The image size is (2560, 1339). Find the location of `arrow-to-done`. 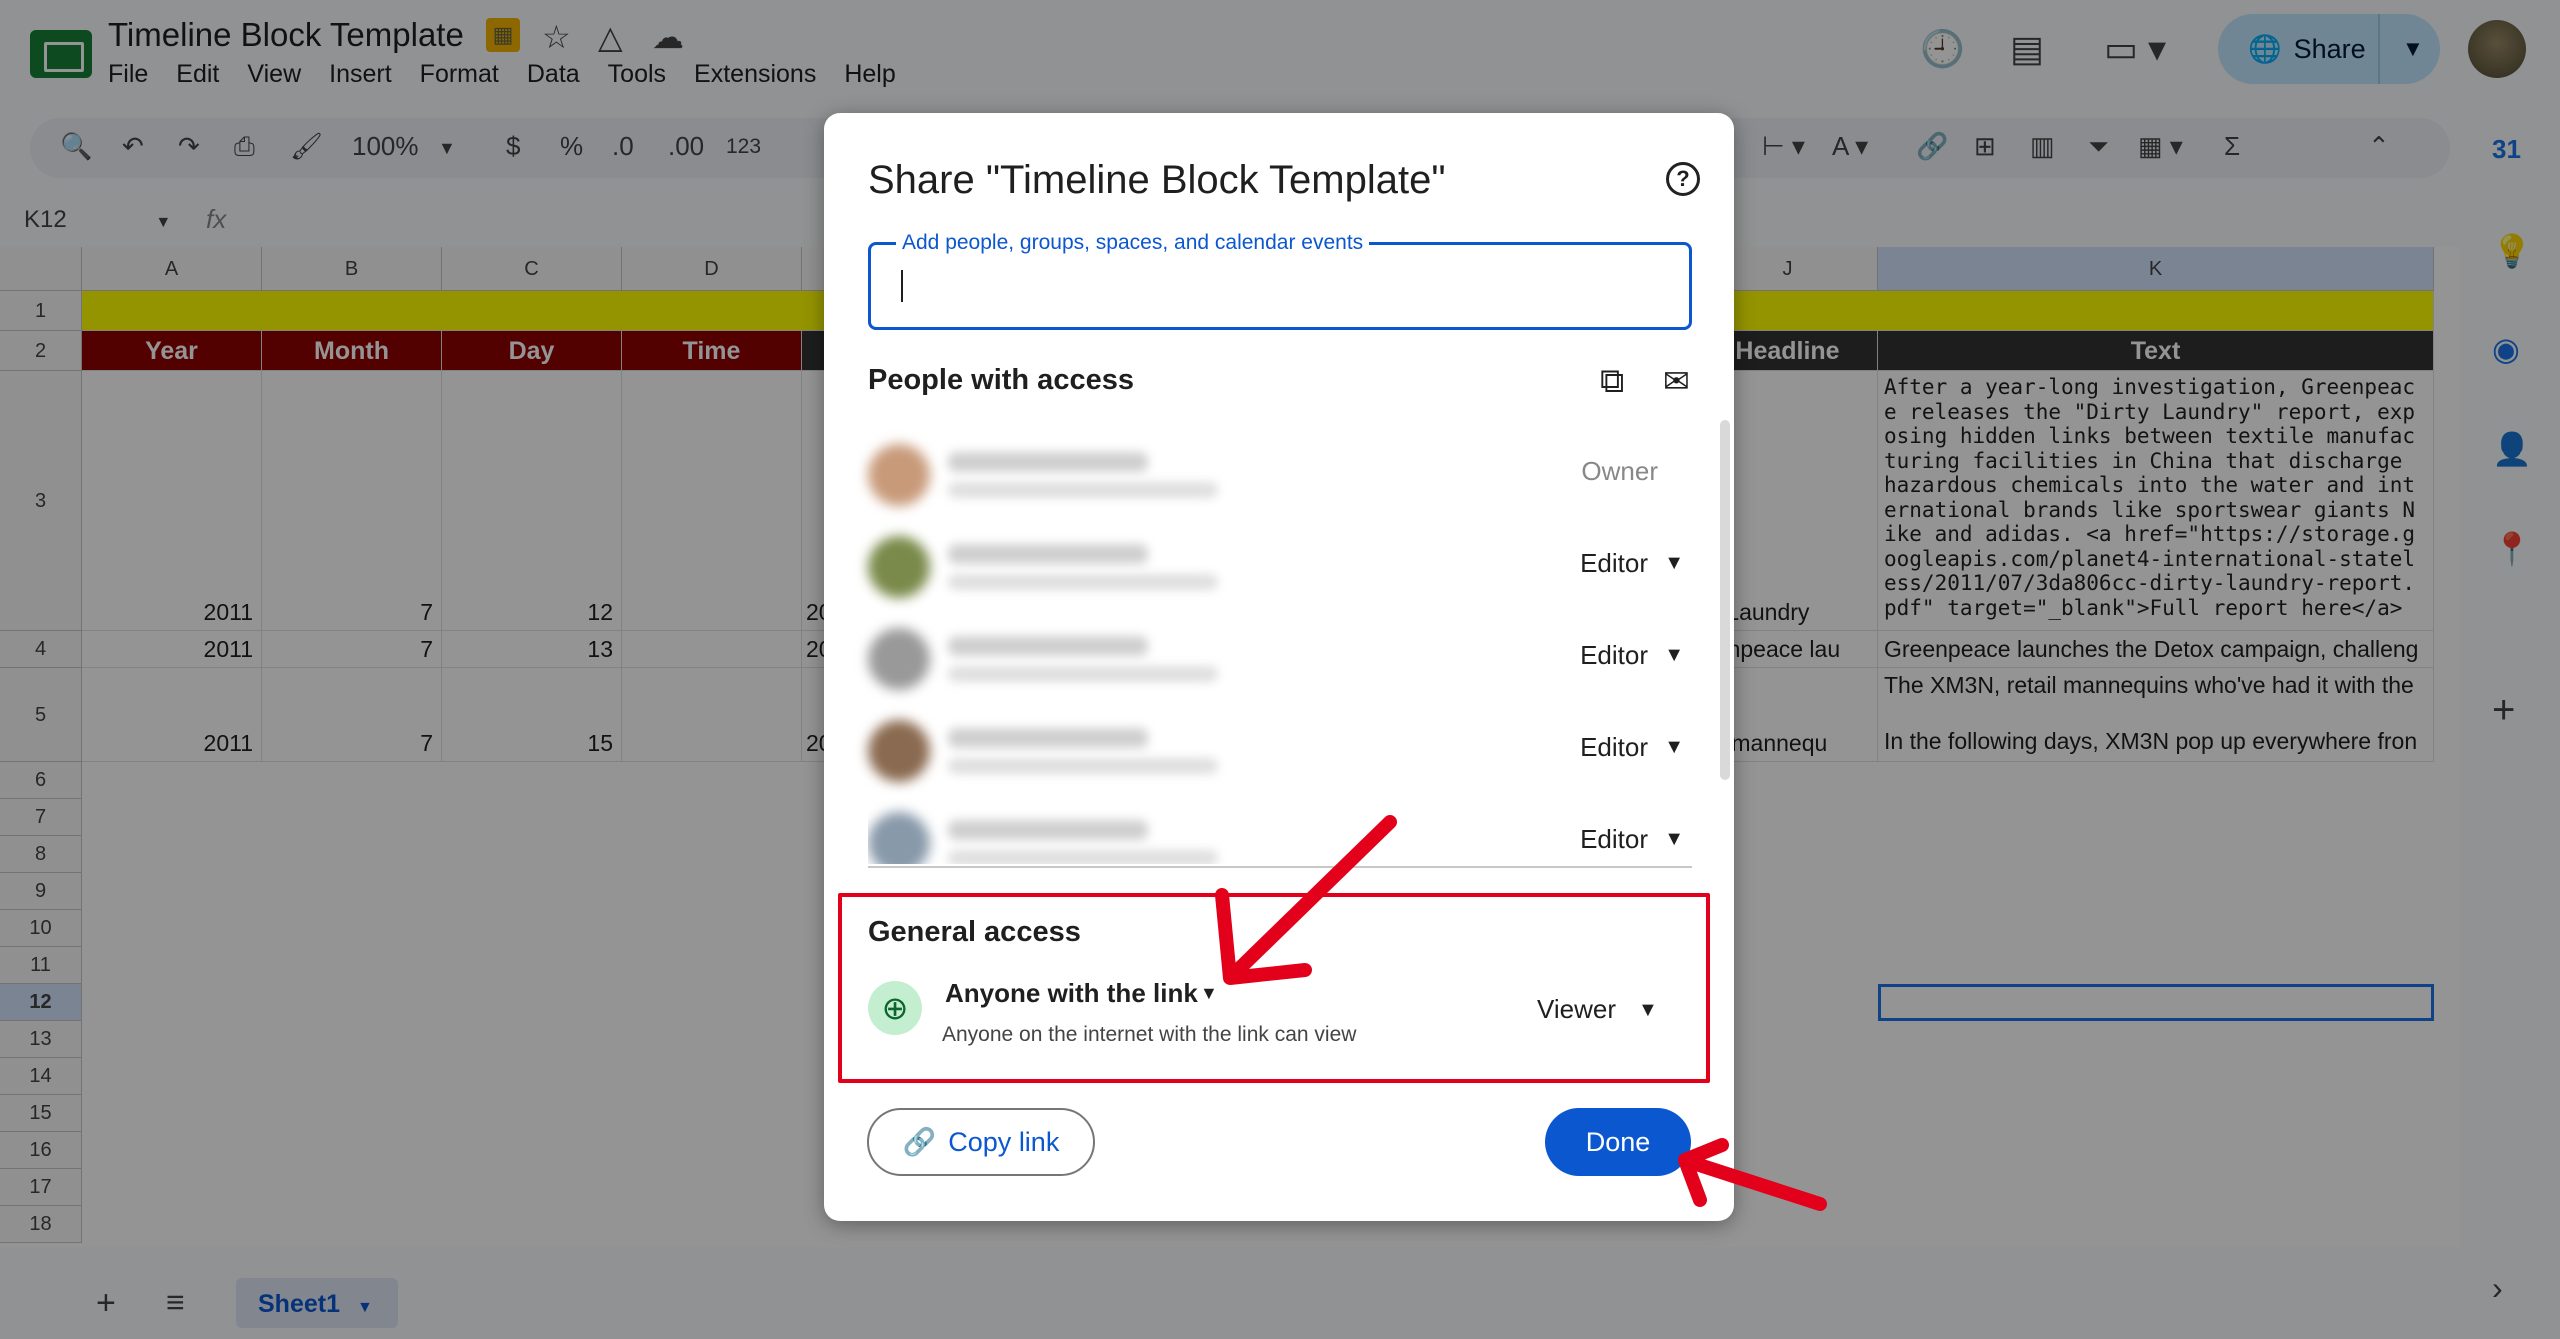

arrow-to-done is located at coordinates (1755, 1183).